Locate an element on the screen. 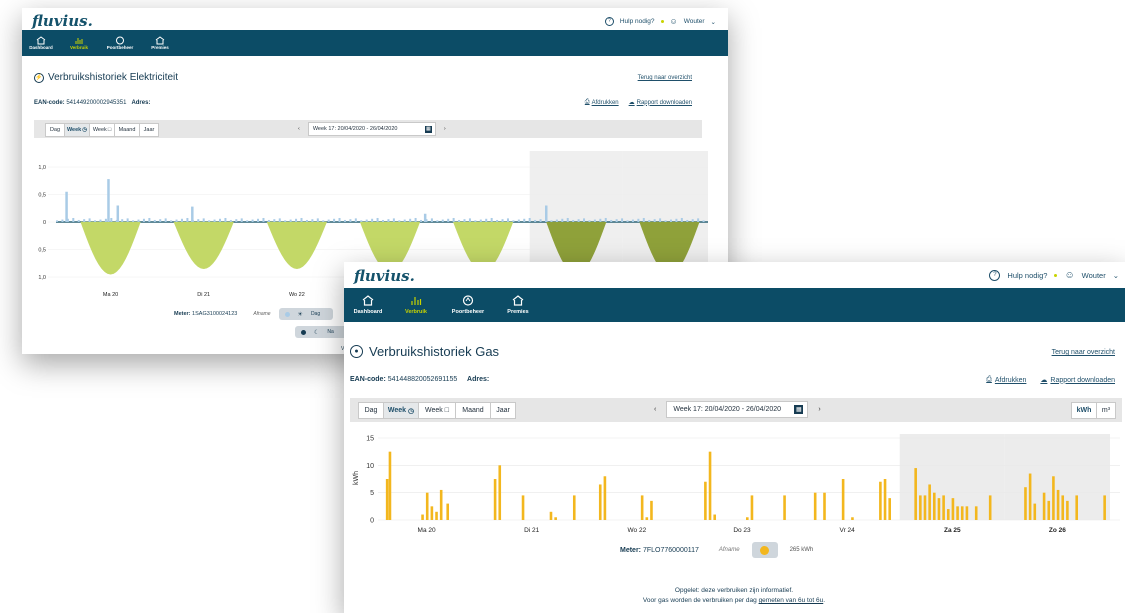  cloud-download-icon: ☁ is located at coordinates (1044, 380).